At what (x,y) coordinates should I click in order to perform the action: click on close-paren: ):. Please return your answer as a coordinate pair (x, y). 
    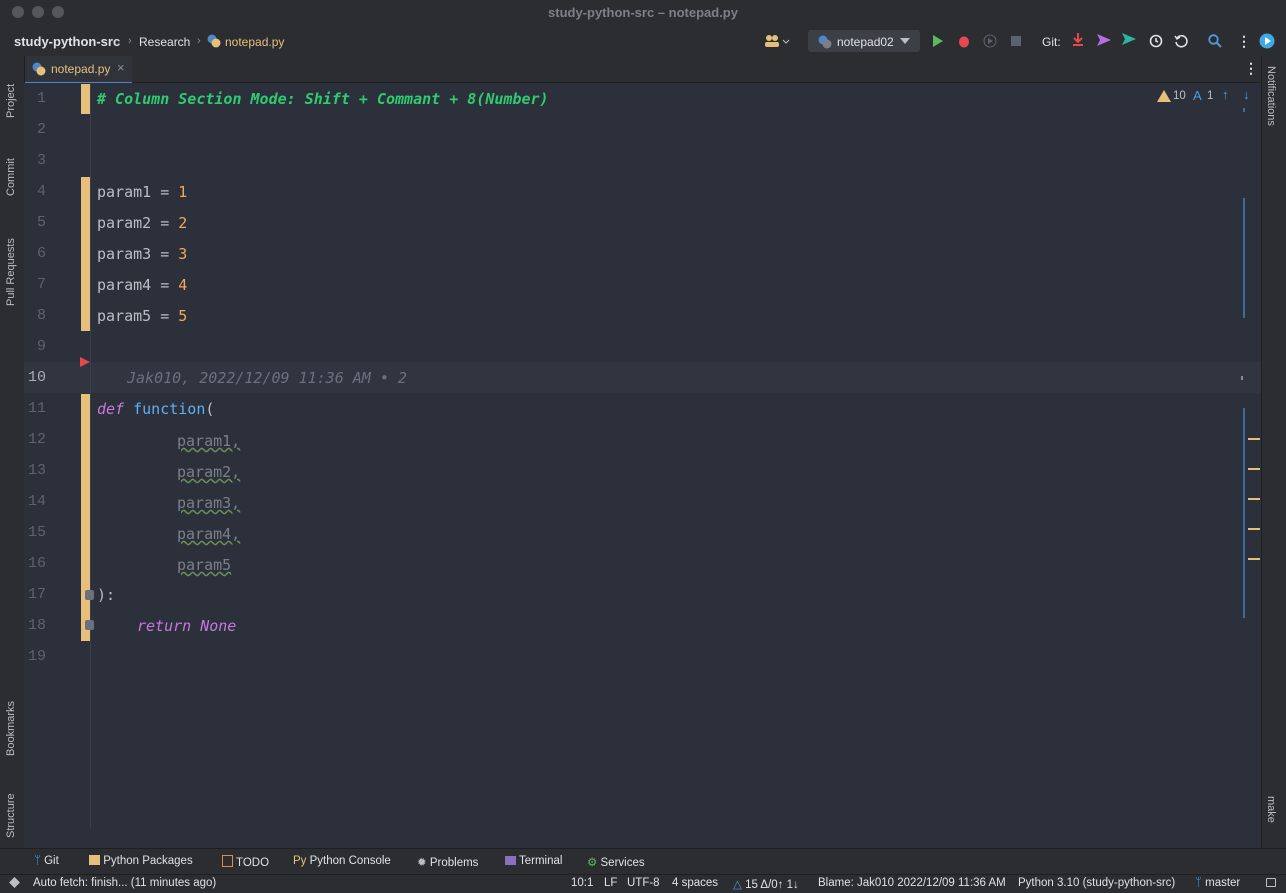
    Looking at the image, I should click on (106, 595).